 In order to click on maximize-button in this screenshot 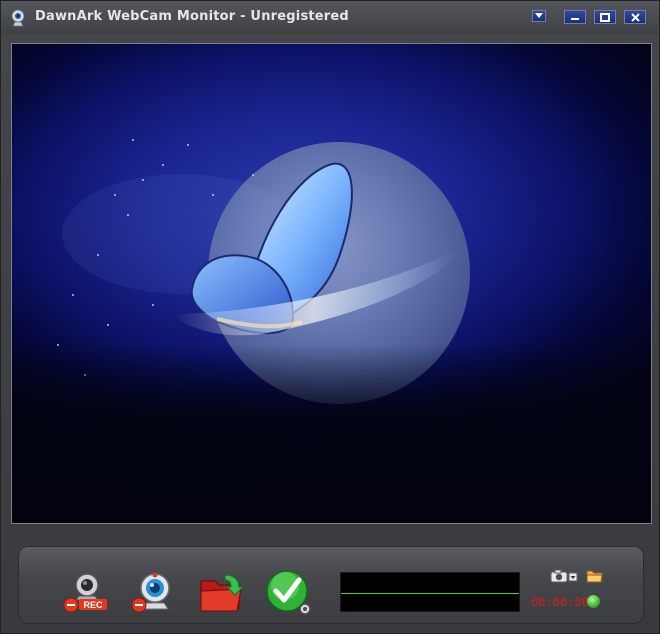, I will do `click(605, 17)`.